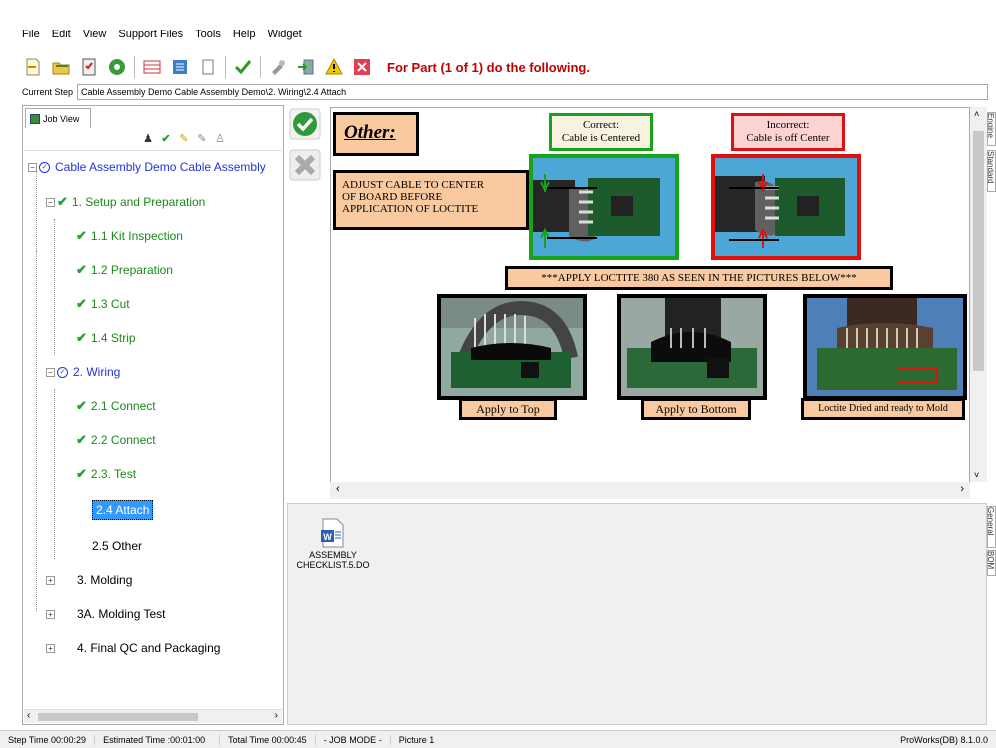 The height and width of the screenshot is (748, 996). I want to click on menu-help: Help, so click(244, 40).